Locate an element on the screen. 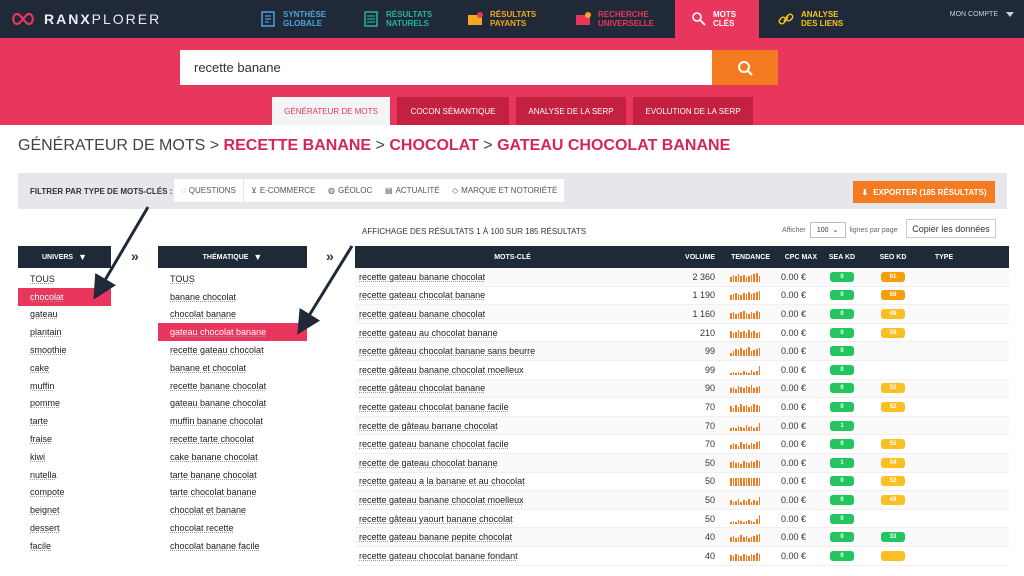  univers-item: fraise is located at coordinates (64, 439).